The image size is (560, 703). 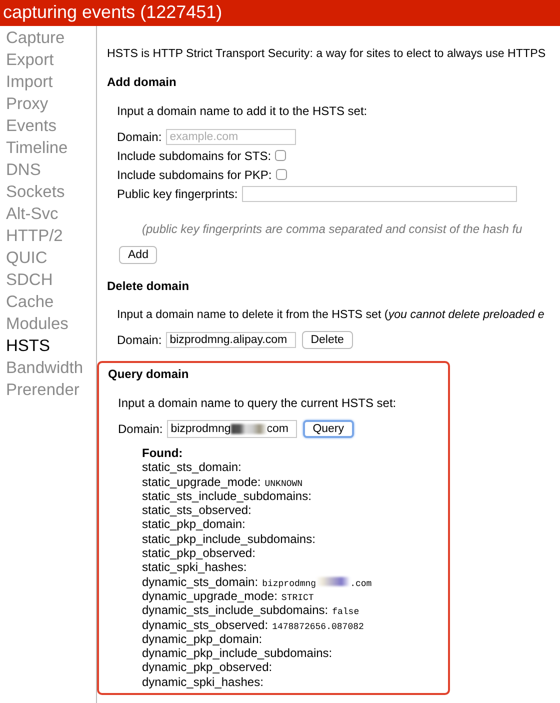 I want to click on result-key: dynamic_sts_domain:, so click(x=200, y=581).